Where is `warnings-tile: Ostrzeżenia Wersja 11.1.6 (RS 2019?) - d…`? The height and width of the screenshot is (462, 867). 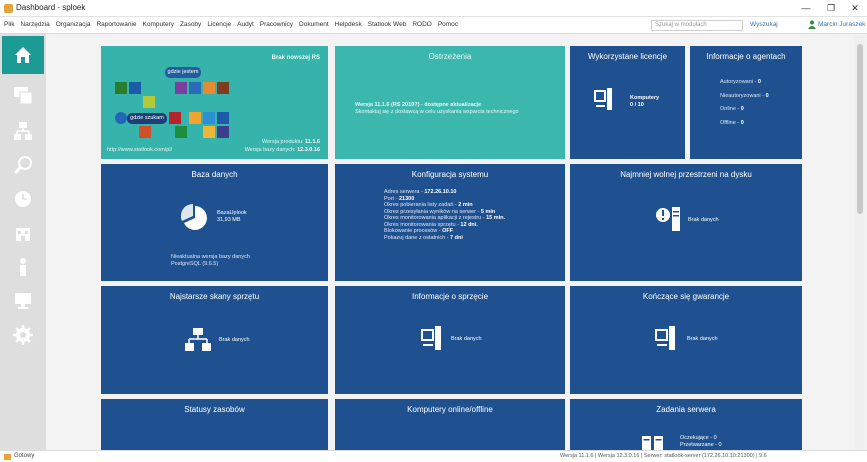 warnings-tile: Ostrzeżenia Wersja 11.1.6 (RS 2019?) - d… is located at coordinates (450, 102).